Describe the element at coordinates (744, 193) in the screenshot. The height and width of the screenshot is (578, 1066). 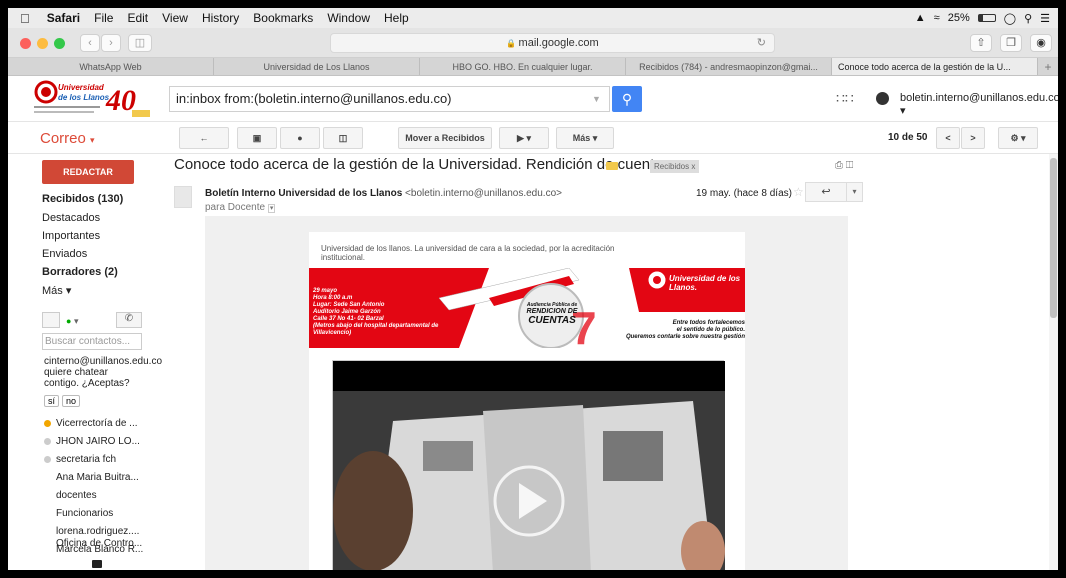
I see `email-date: 19 may. (hace 8 días)` at that location.